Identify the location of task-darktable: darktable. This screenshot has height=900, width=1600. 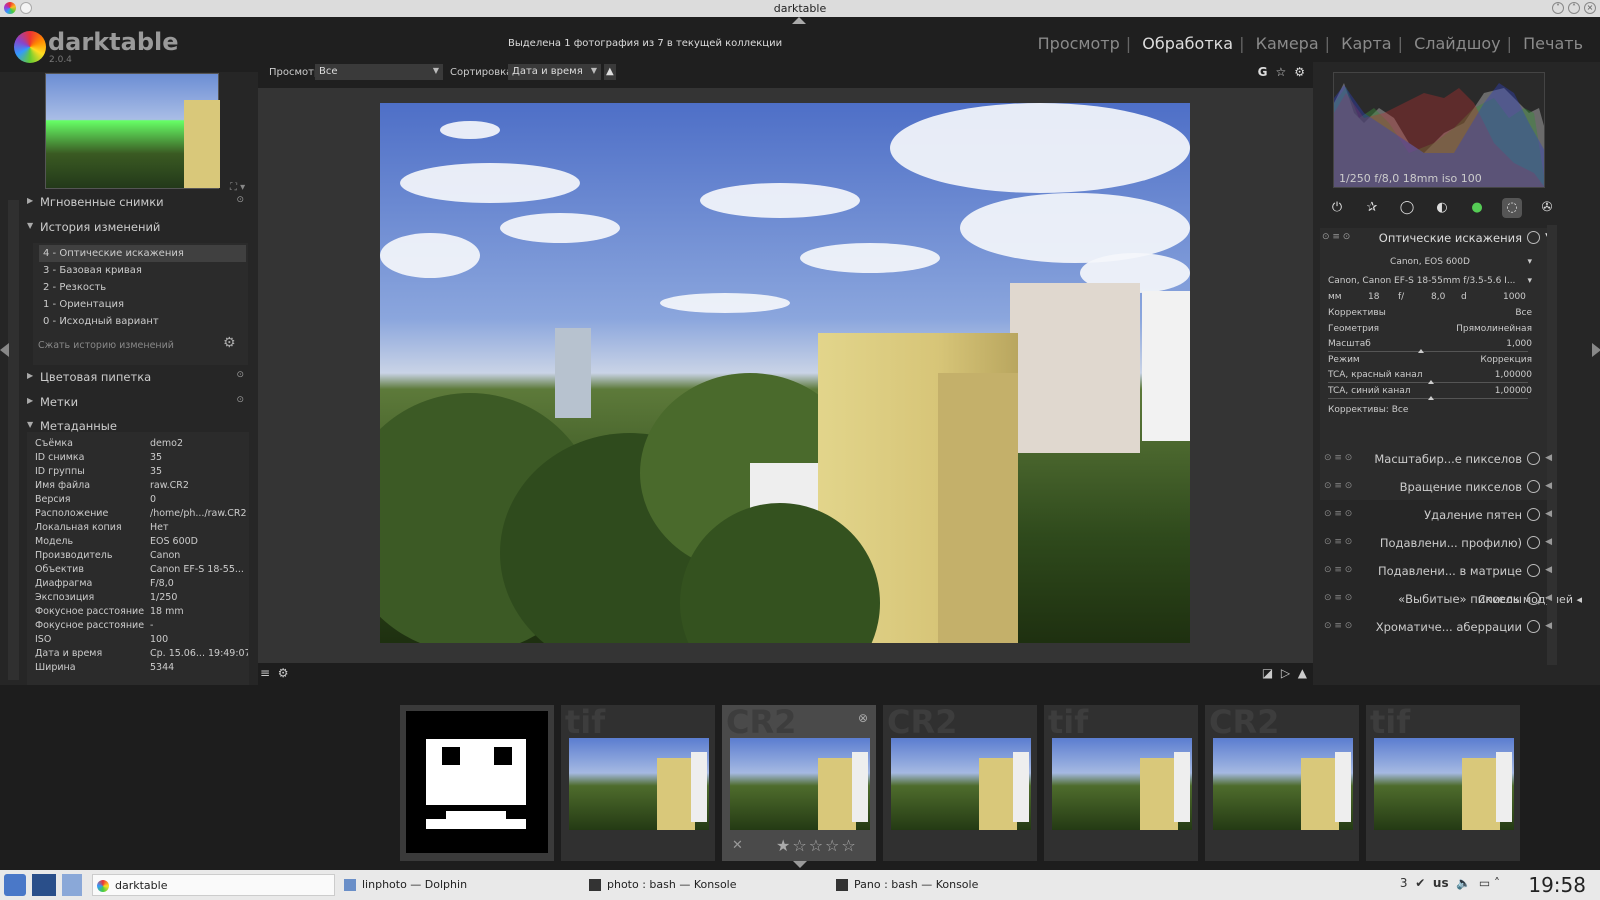
(213, 885).